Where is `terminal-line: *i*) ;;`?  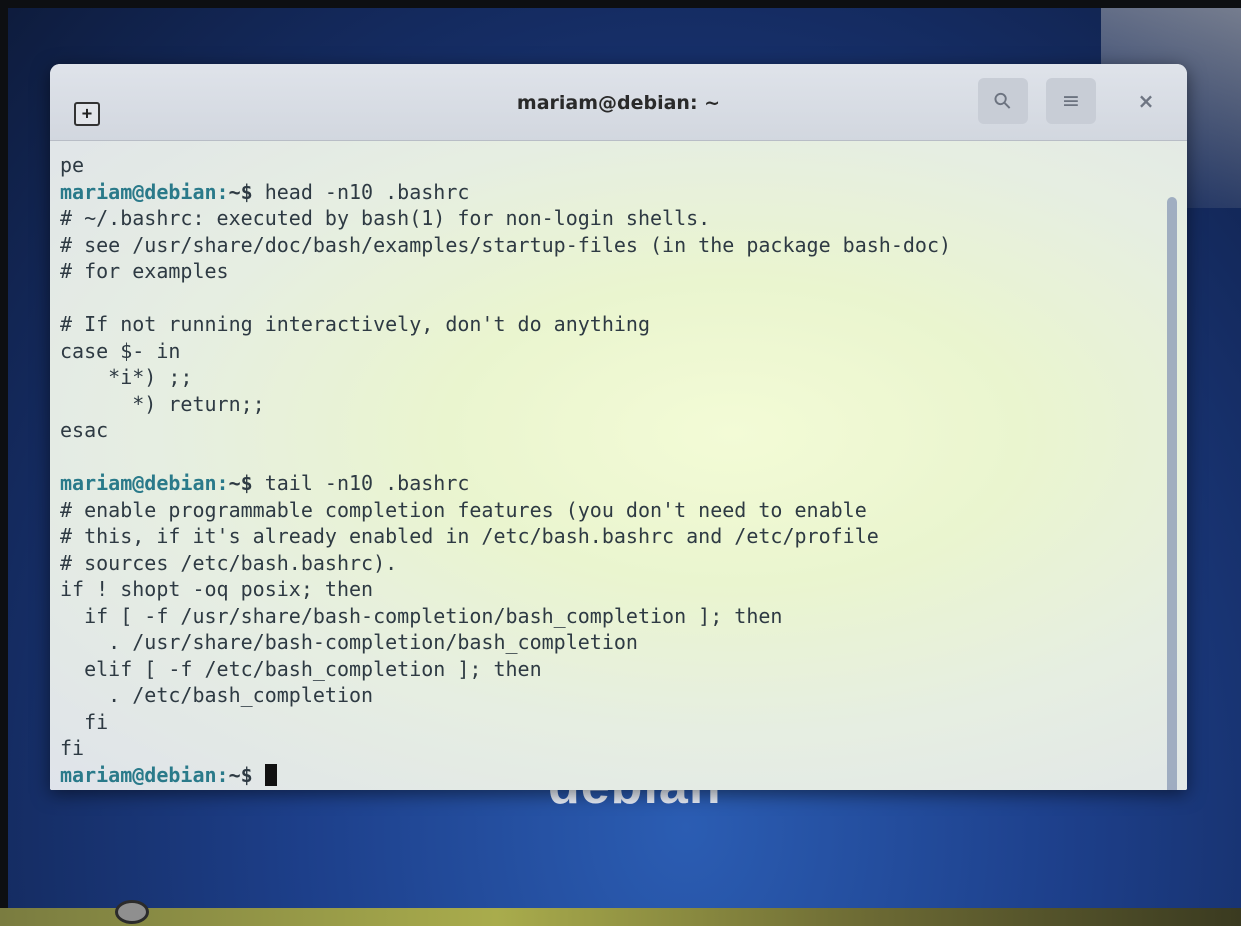
terminal-line: *i*) ;; is located at coordinates (608, 377).